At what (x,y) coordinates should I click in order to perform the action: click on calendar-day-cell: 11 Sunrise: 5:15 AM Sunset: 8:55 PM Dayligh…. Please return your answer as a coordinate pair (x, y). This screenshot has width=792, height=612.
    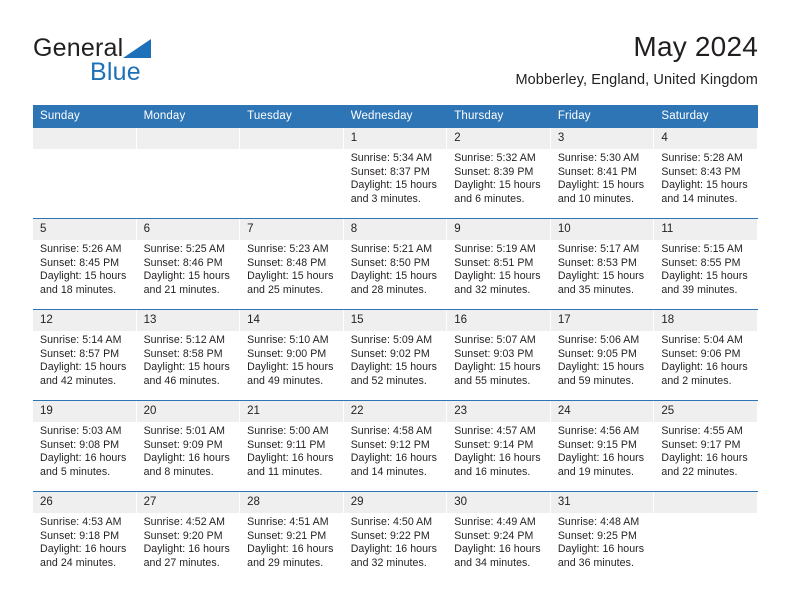
    Looking at the image, I should click on (706, 264).